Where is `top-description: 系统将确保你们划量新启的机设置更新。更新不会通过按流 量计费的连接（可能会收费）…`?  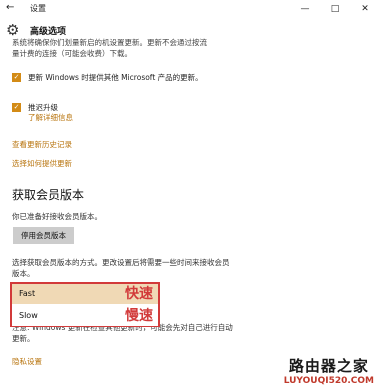 top-description: 系统将确保你们划量新启的机设置更新。更新不会通过按流 量计费的连接（可能会收费）… is located at coordinates (187, 50).